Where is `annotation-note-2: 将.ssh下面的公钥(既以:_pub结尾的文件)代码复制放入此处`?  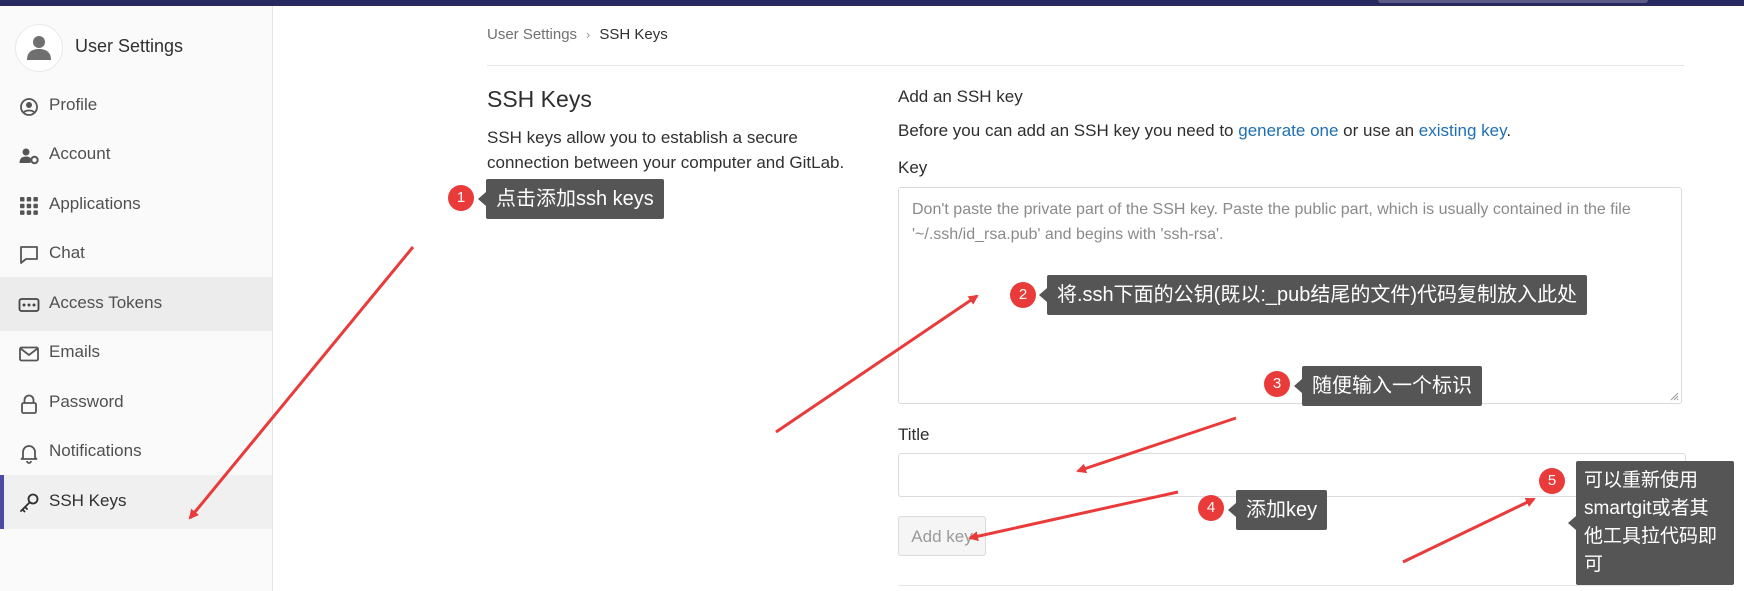
annotation-note-2: 将.ssh下面的公钥(既以:_pub结尾的文件)代码复制放入此处 is located at coordinates (1313, 295).